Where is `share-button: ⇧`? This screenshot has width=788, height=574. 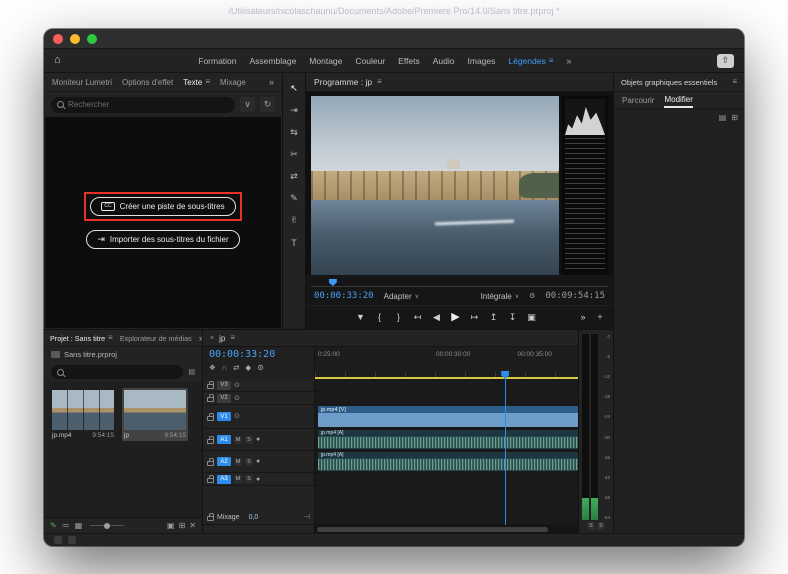
share-button: ⇧ is located at coordinates (725, 60).